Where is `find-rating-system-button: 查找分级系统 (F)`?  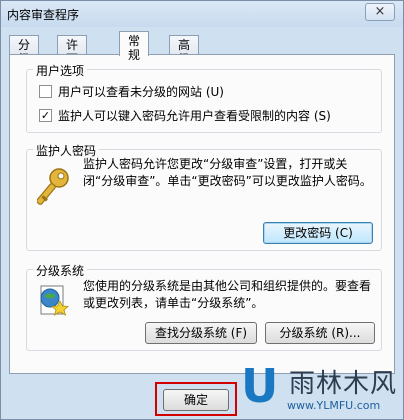
find-rating-system-button: 查找分级系统 (F) is located at coordinates (201, 333).